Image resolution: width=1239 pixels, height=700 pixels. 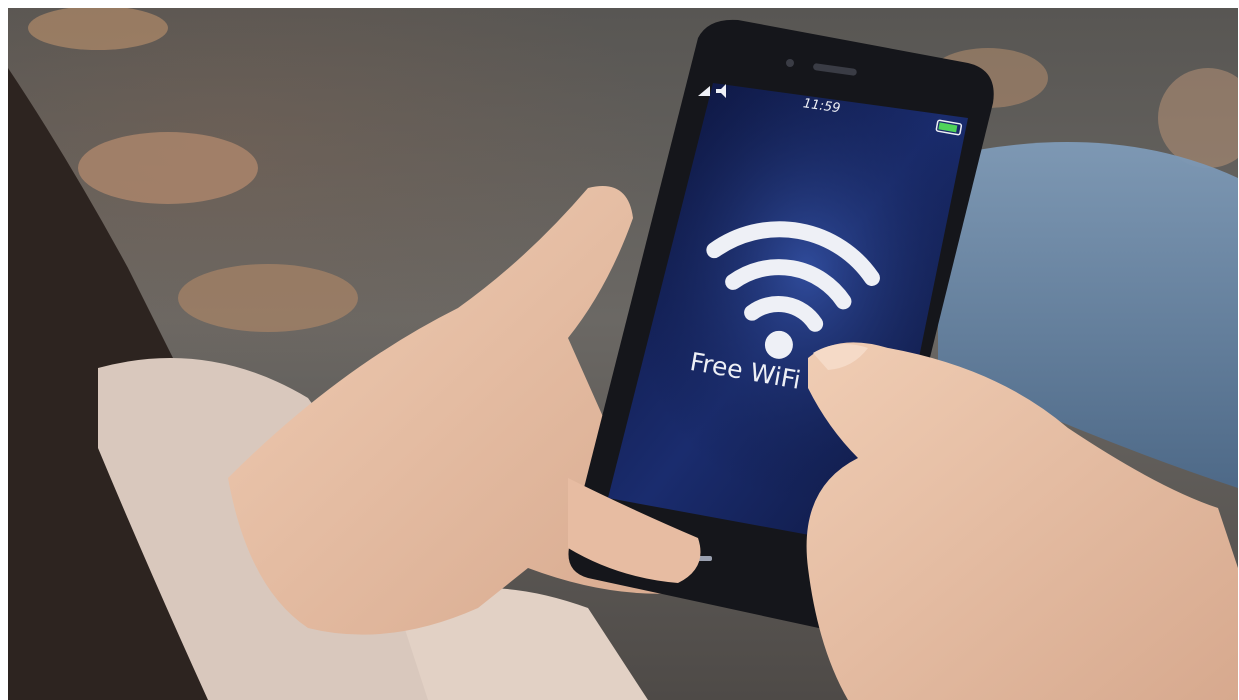 I want to click on front-camera, so click(x=790, y=63).